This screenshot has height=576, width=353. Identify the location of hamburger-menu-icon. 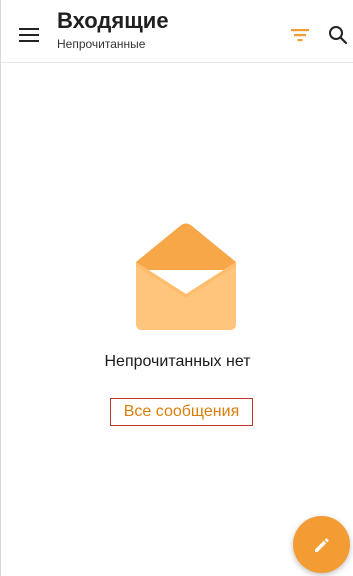
(29, 35).